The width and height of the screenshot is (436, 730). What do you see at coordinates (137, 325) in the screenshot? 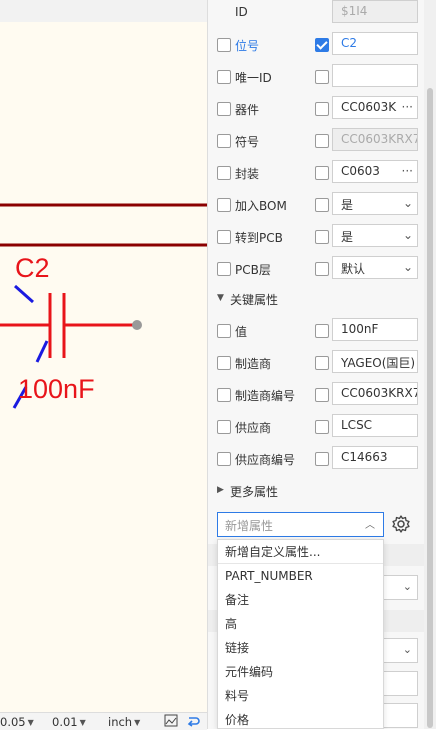
I see `pin-end-dot` at bounding box center [137, 325].